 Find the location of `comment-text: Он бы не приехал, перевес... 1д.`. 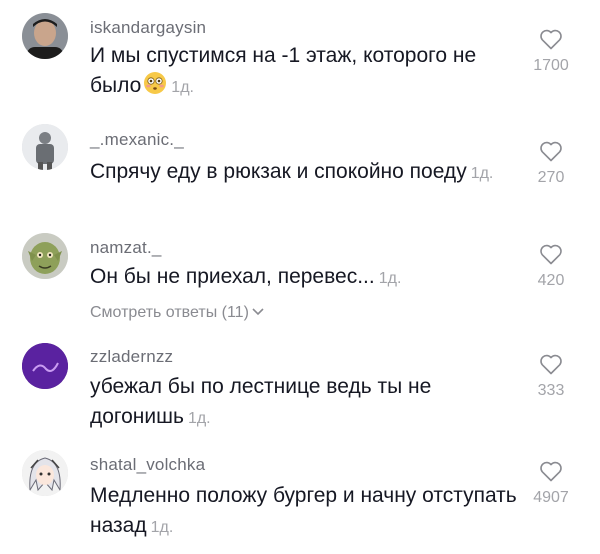

comment-text: Он бы не приехал, перевес... 1д. is located at coordinates (310, 278).